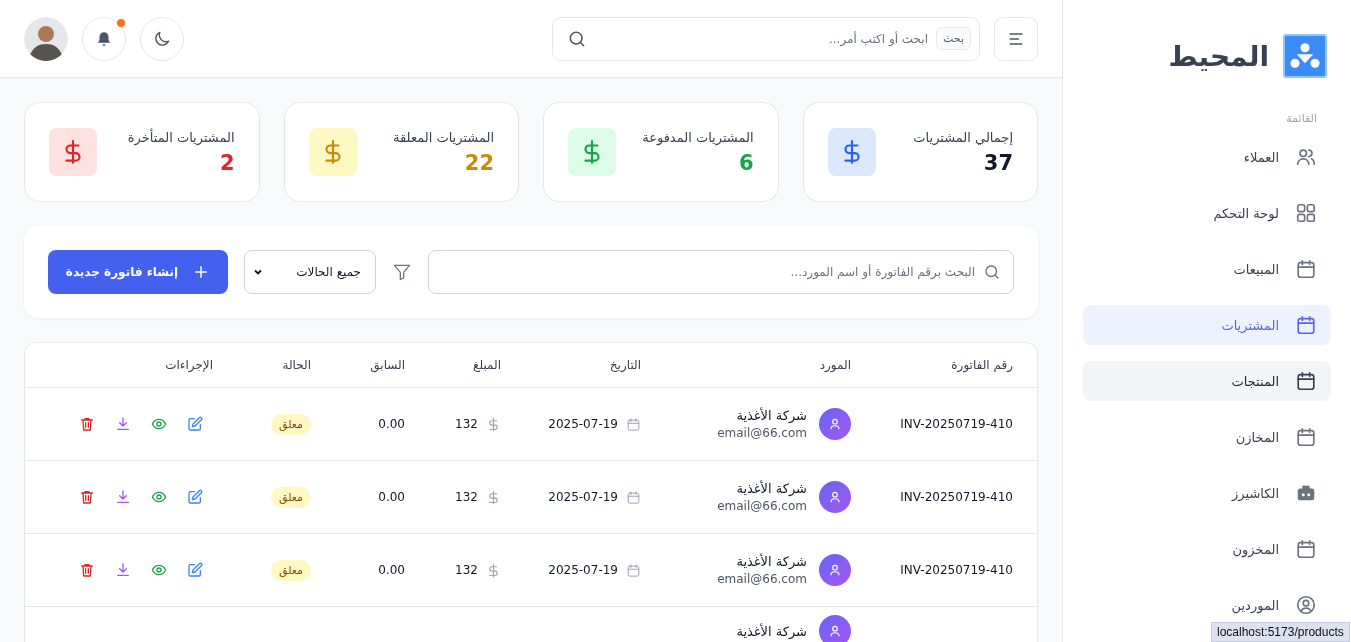 The width and height of the screenshot is (1351, 642). I want to click on stat-label: المشتريات المدفوعة, so click(698, 137).